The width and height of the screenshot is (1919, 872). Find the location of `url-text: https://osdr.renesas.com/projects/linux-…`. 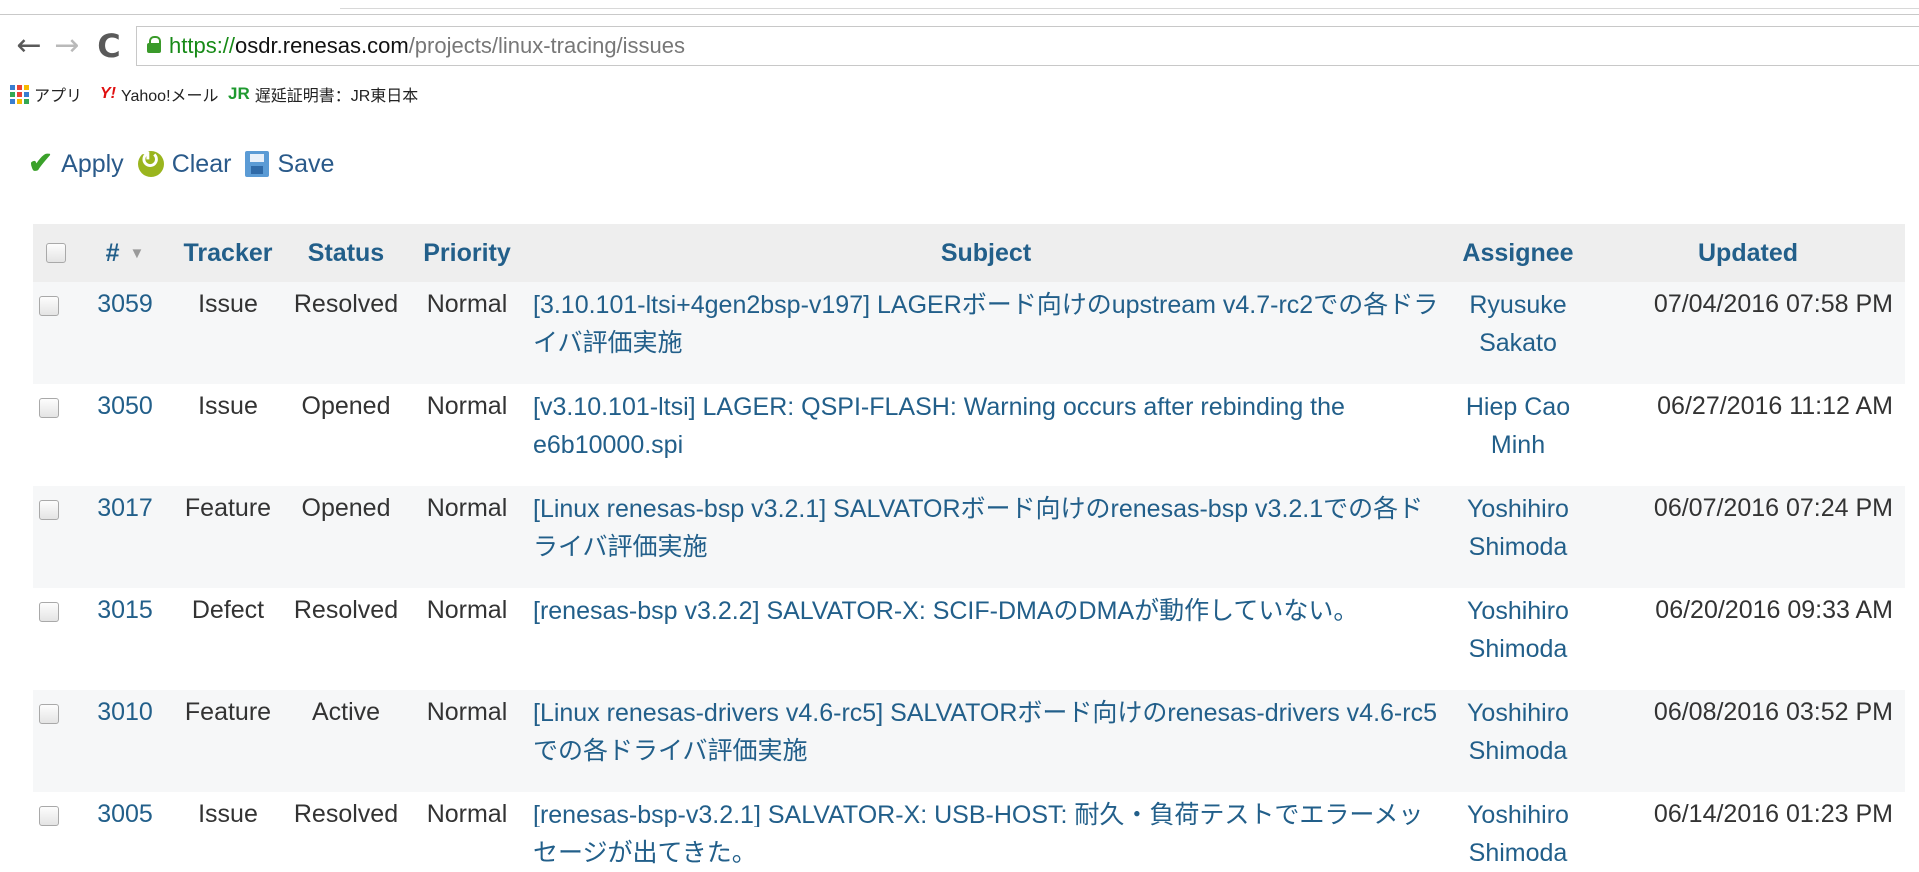

url-text: https://osdr.renesas.com/projects/linux-… is located at coordinates (427, 46).